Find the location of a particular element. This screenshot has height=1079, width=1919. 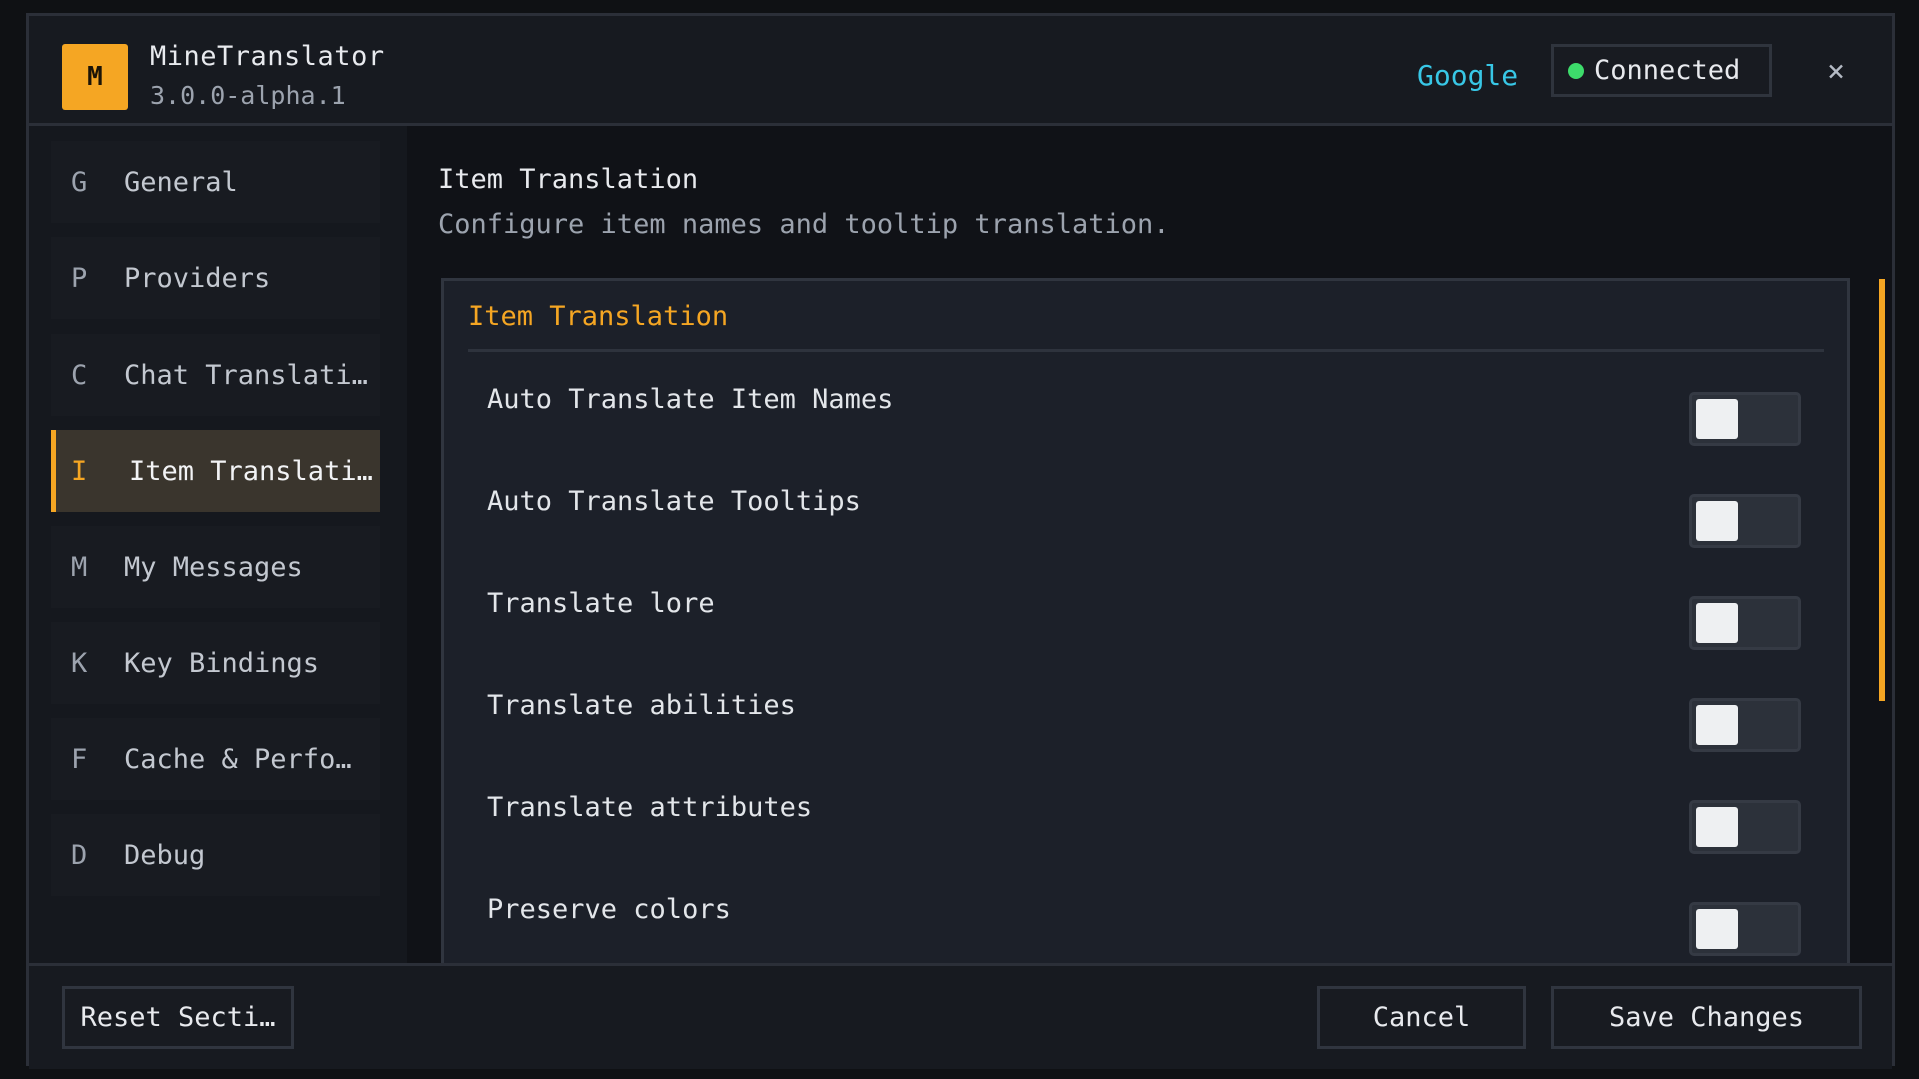

sidebar-item-debug: D Debug is located at coordinates (215, 855).